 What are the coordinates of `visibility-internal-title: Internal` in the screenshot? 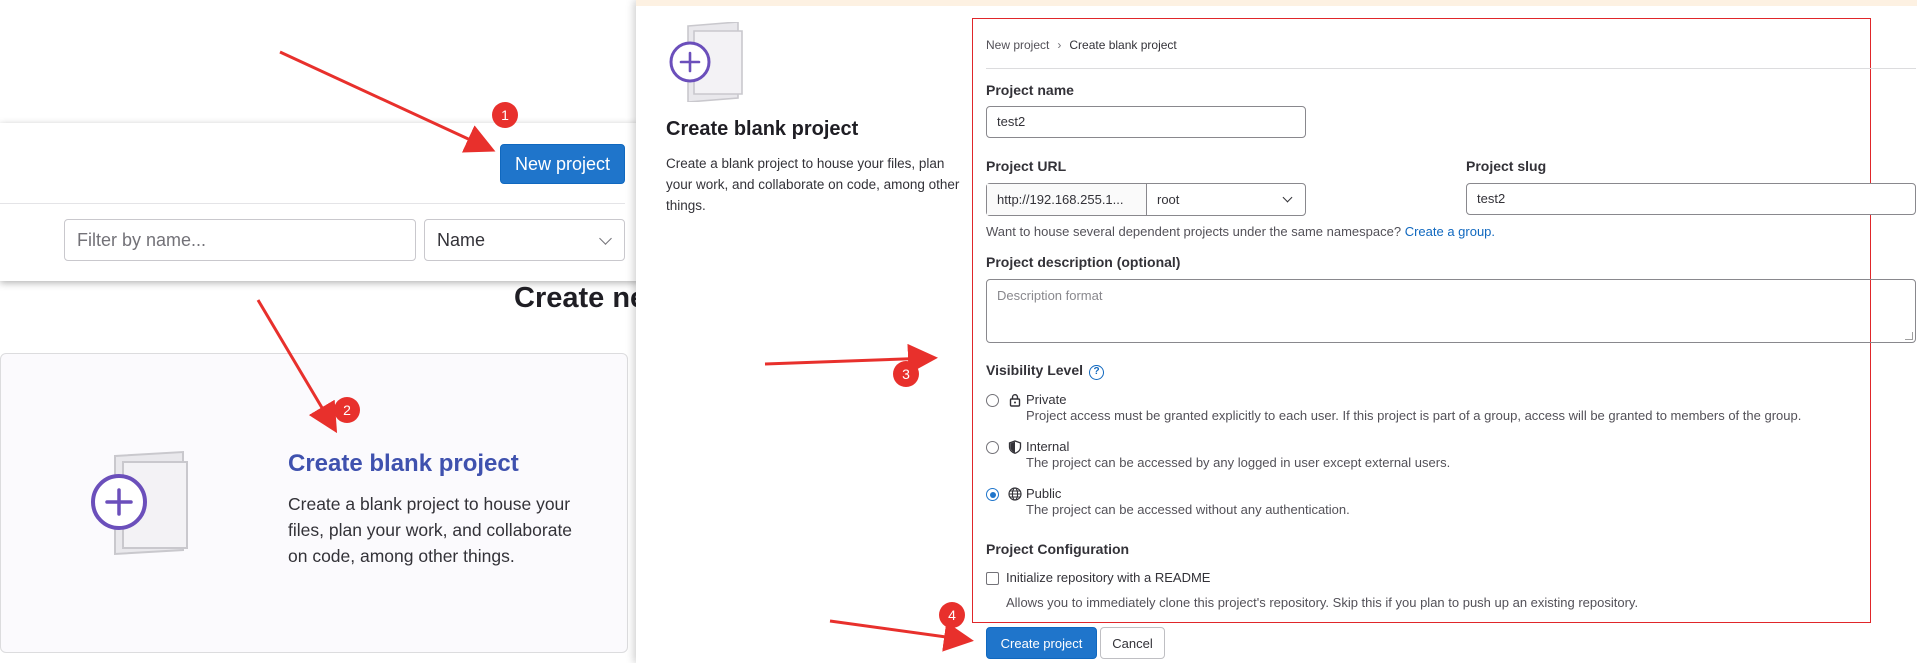 It's located at (1048, 446).